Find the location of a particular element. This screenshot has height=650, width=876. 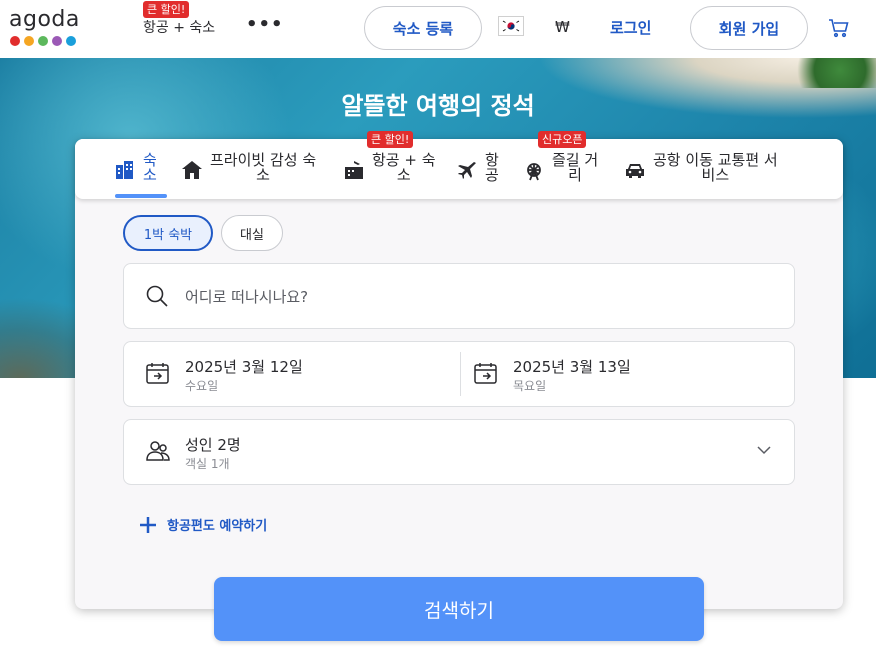

agoda-logo: agoda is located at coordinates (44, 27).